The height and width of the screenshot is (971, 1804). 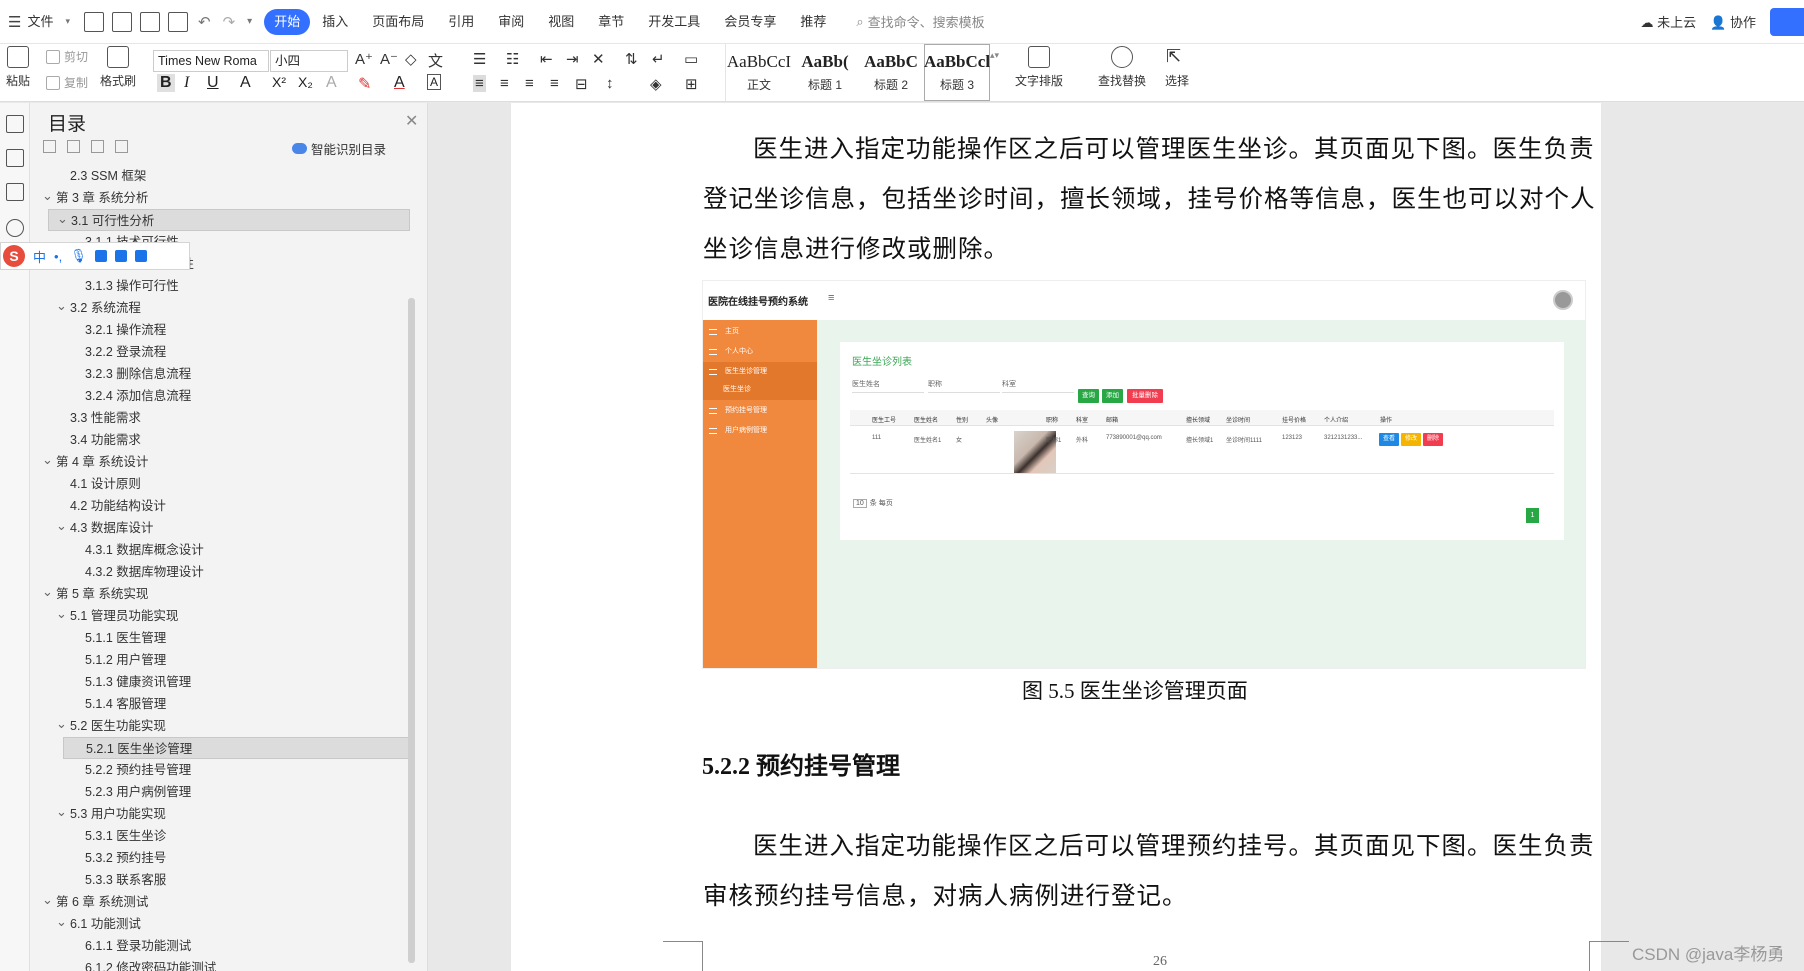 I want to click on cut-button: 剪切, so click(x=67, y=56).